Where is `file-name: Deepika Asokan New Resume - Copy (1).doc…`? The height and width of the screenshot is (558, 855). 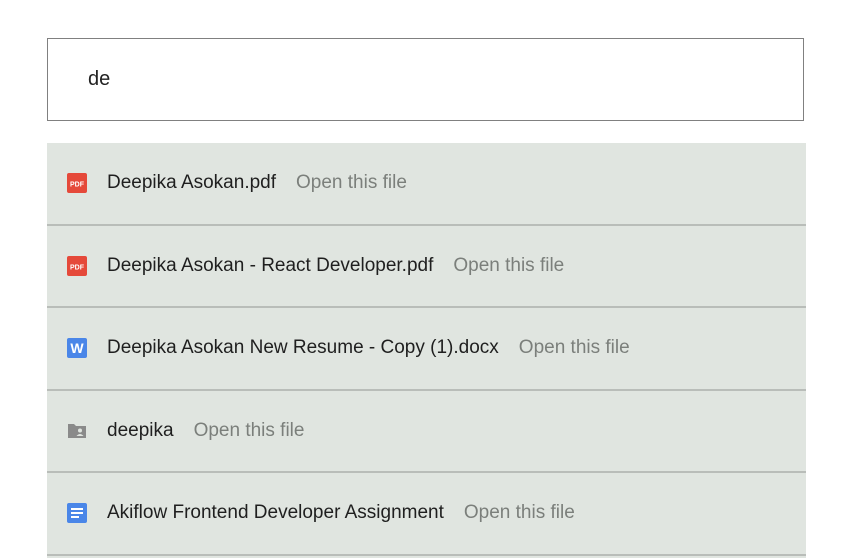 file-name: Deepika Asokan New Resume - Copy (1).doc… is located at coordinates (303, 348).